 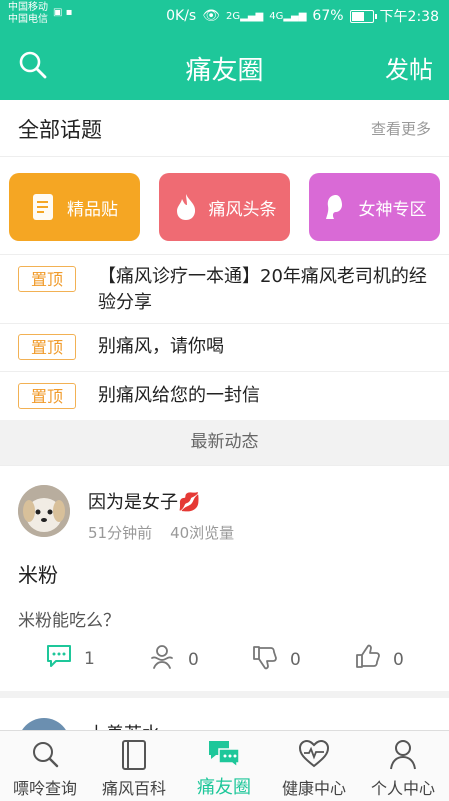 I want to click on status-right: 0K/s 👁 2G▂▄▆ 4G▂▄▆ 67% 下午2:38, so click(x=302, y=16).